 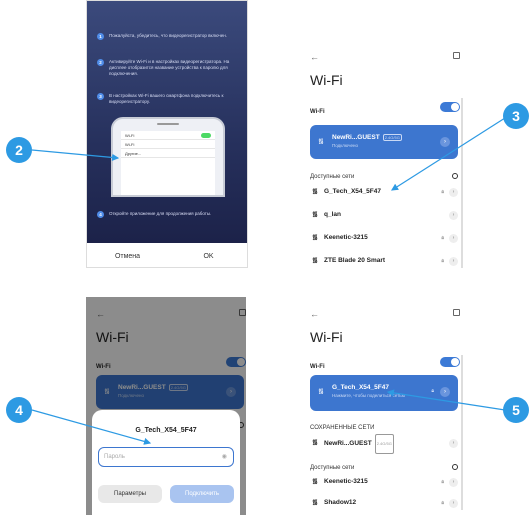 I want to click on callout-2: 2, so click(x=19, y=150).